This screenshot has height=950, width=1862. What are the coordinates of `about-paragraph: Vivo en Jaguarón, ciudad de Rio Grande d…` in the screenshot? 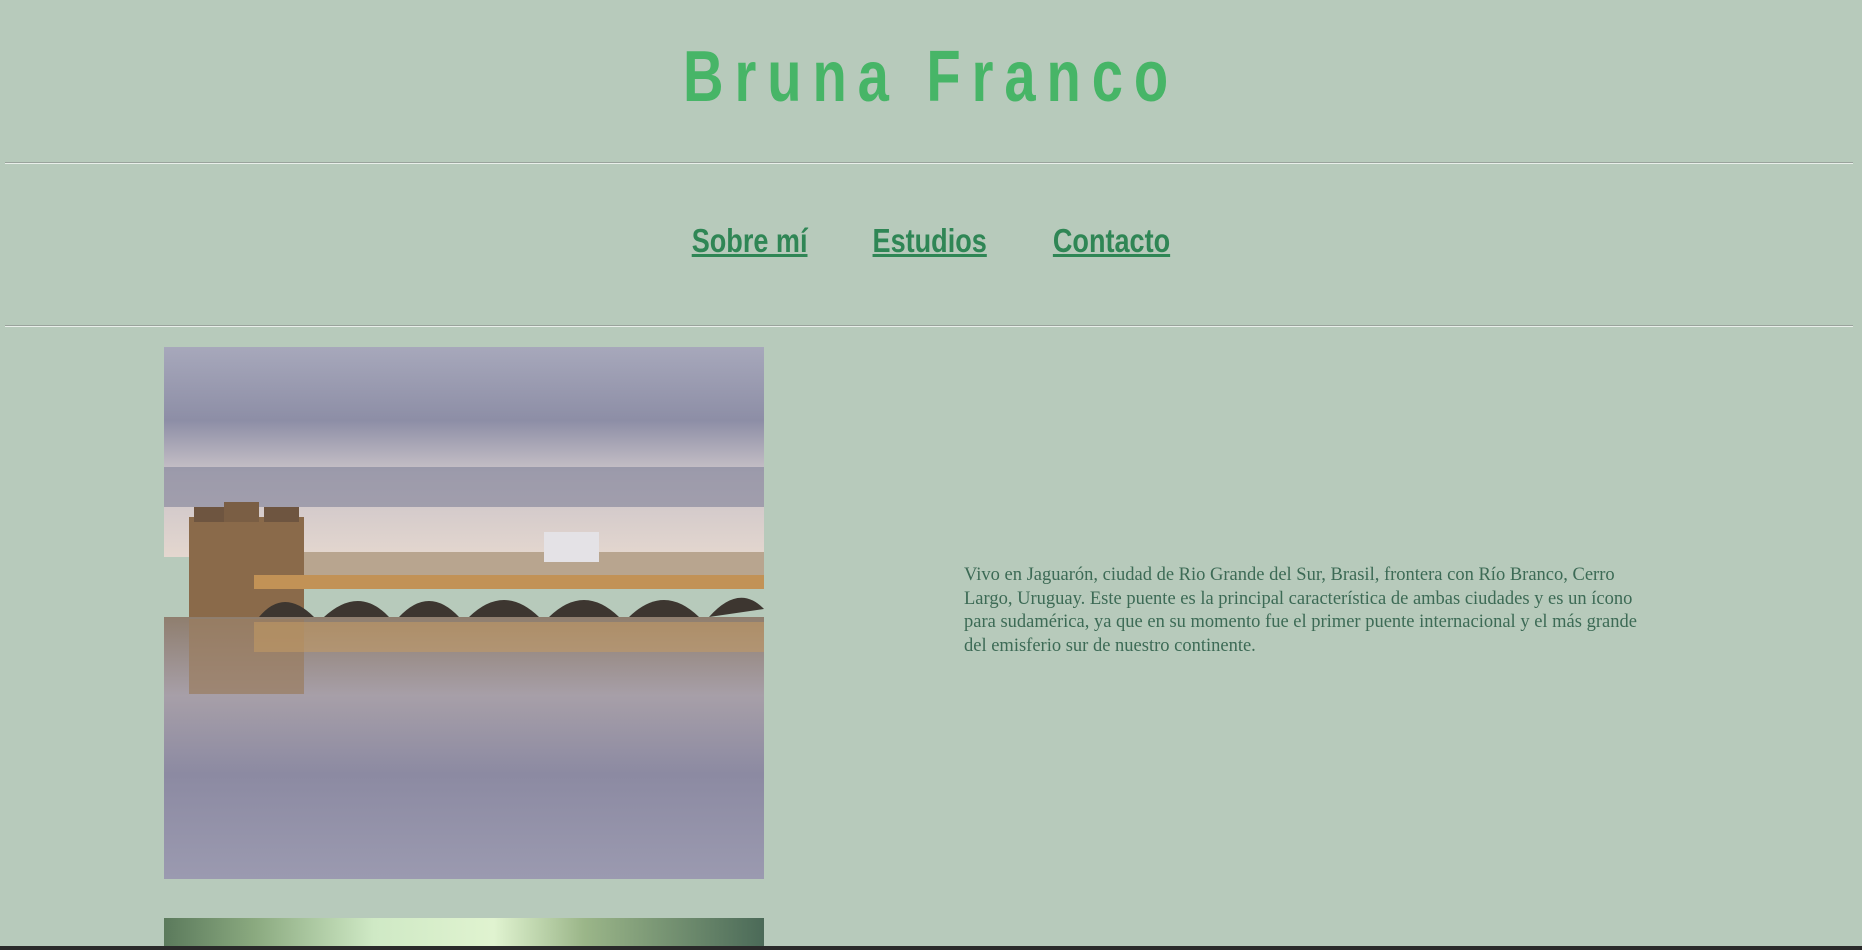 It's located at (1300, 610).